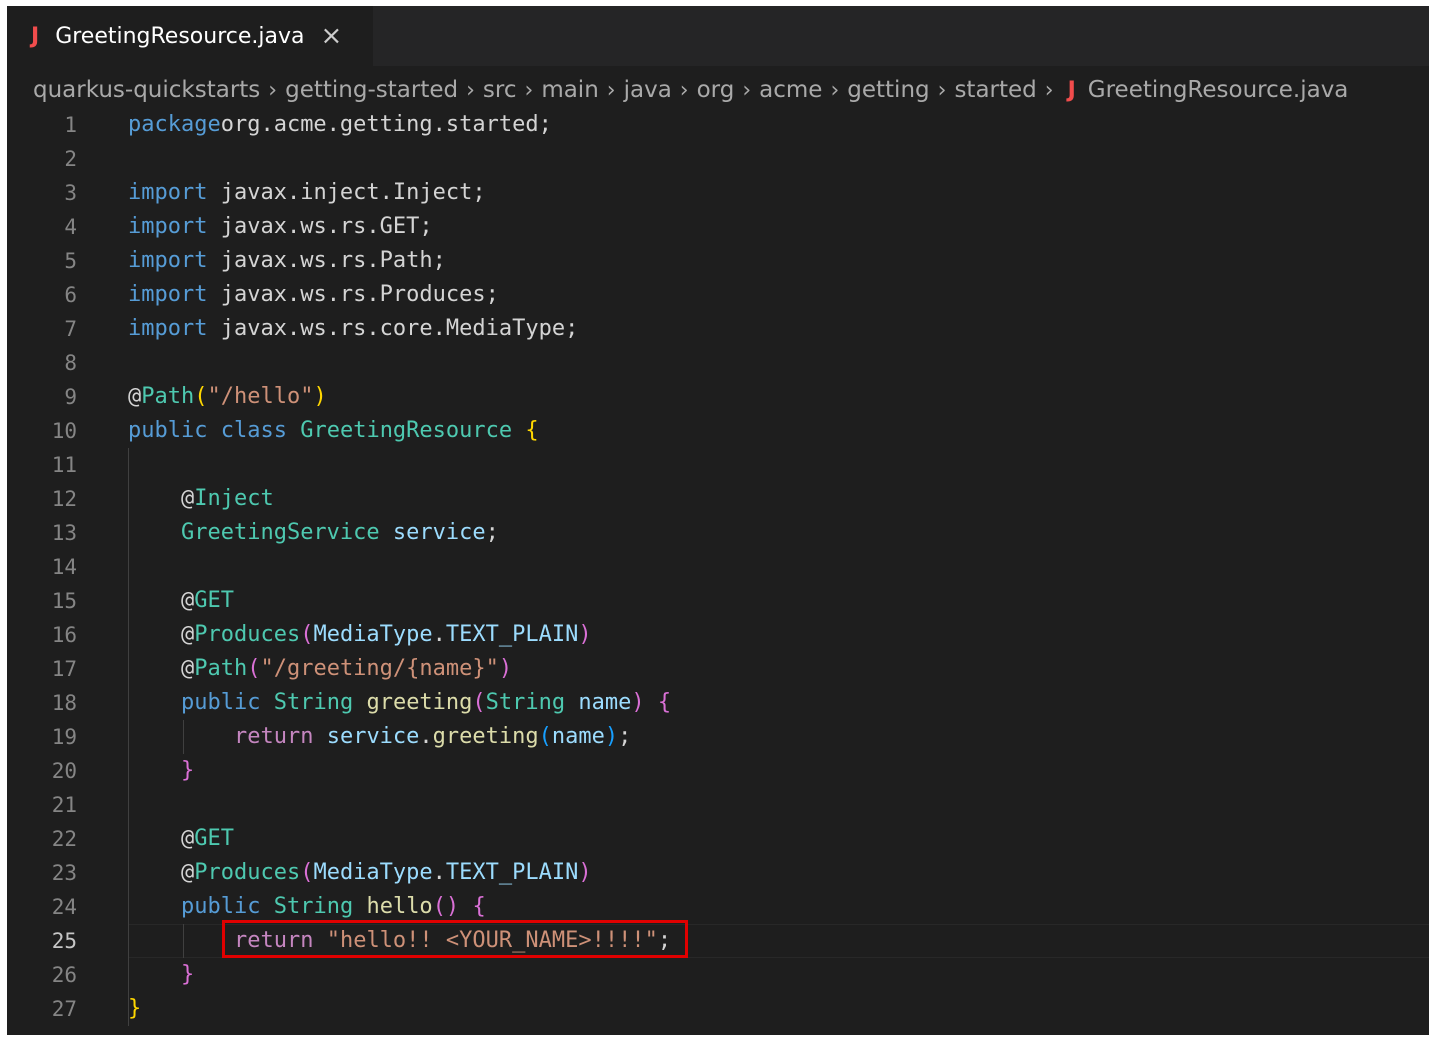 The image size is (1444, 1038). What do you see at coordinates (718, 193) in the screenshot?
I see `code-line: 3 import javax.inject.Inject;` at bounding box center [718, 193].